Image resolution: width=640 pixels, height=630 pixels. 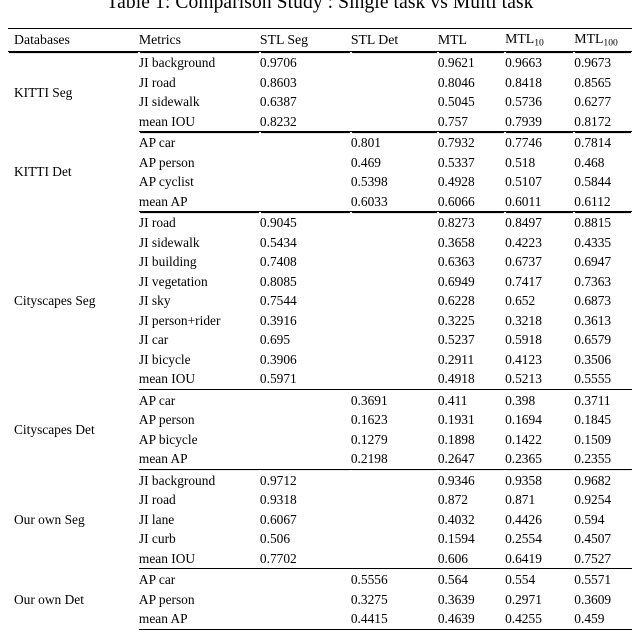 What do you see at coordinates (278, 480) in the screenshot?
I see `cell-stl-seg: 0.9712` at bounding box center [278, 480].